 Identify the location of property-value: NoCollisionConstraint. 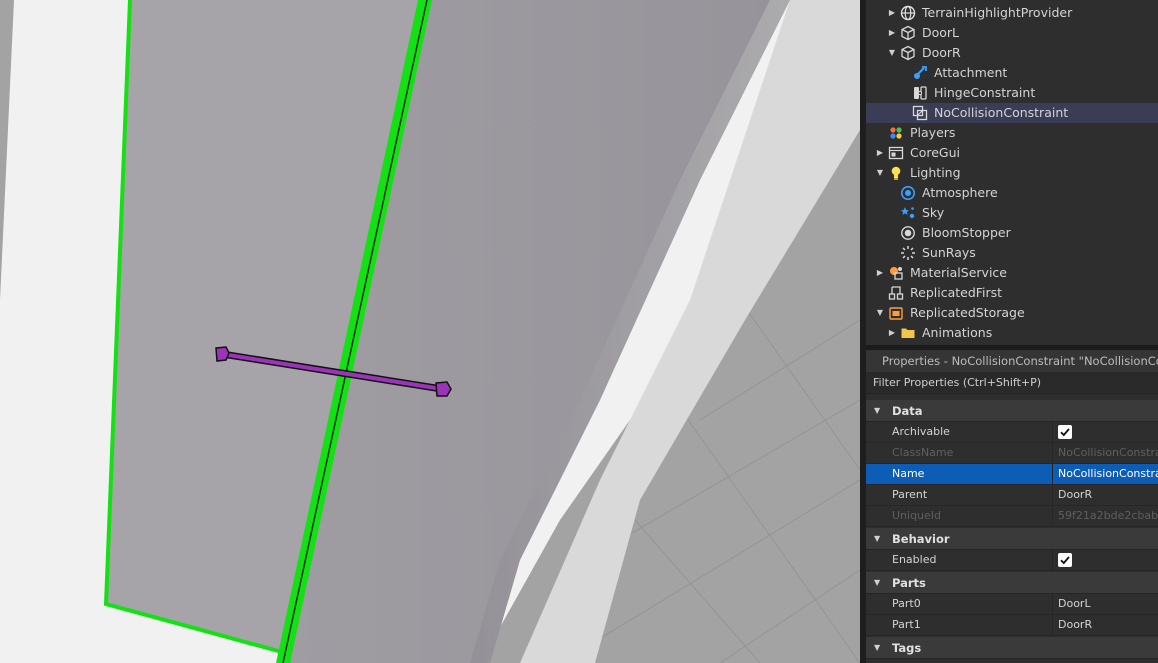
(1108, 474).